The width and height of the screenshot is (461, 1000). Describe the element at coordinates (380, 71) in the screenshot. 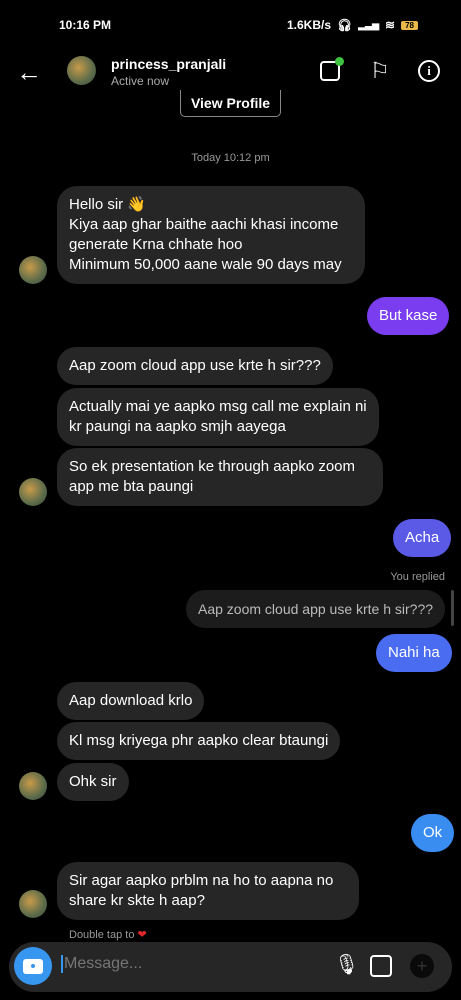

I see `flag-icon: ⚐` at that location.